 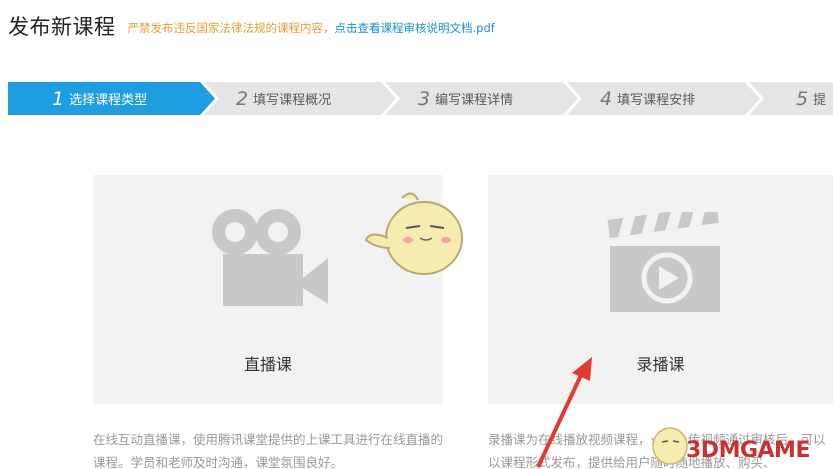 What do you see at coordinates (413, 233) in the screenshot?
I see `chick-mascot-sticker` at bounding box center [413, 233].